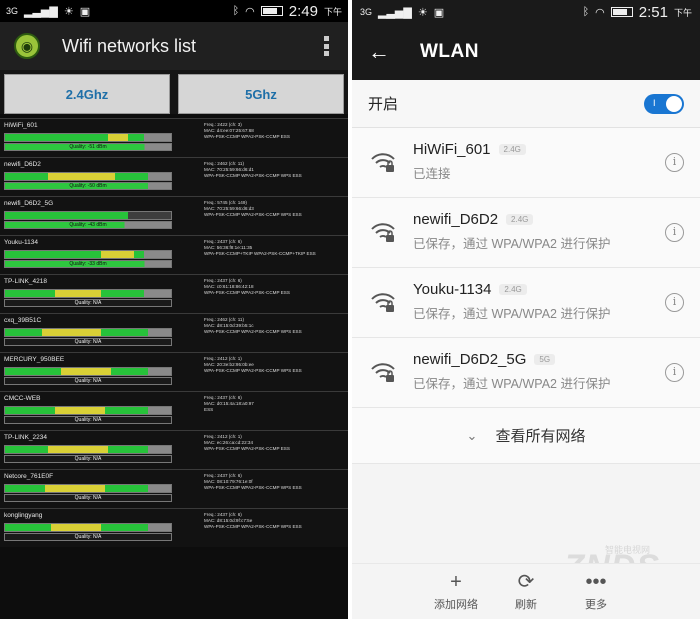 This screenshot has width=700, height=619. I want to click on see-all-networks-label: 查看所有网络, so click(540, 436).